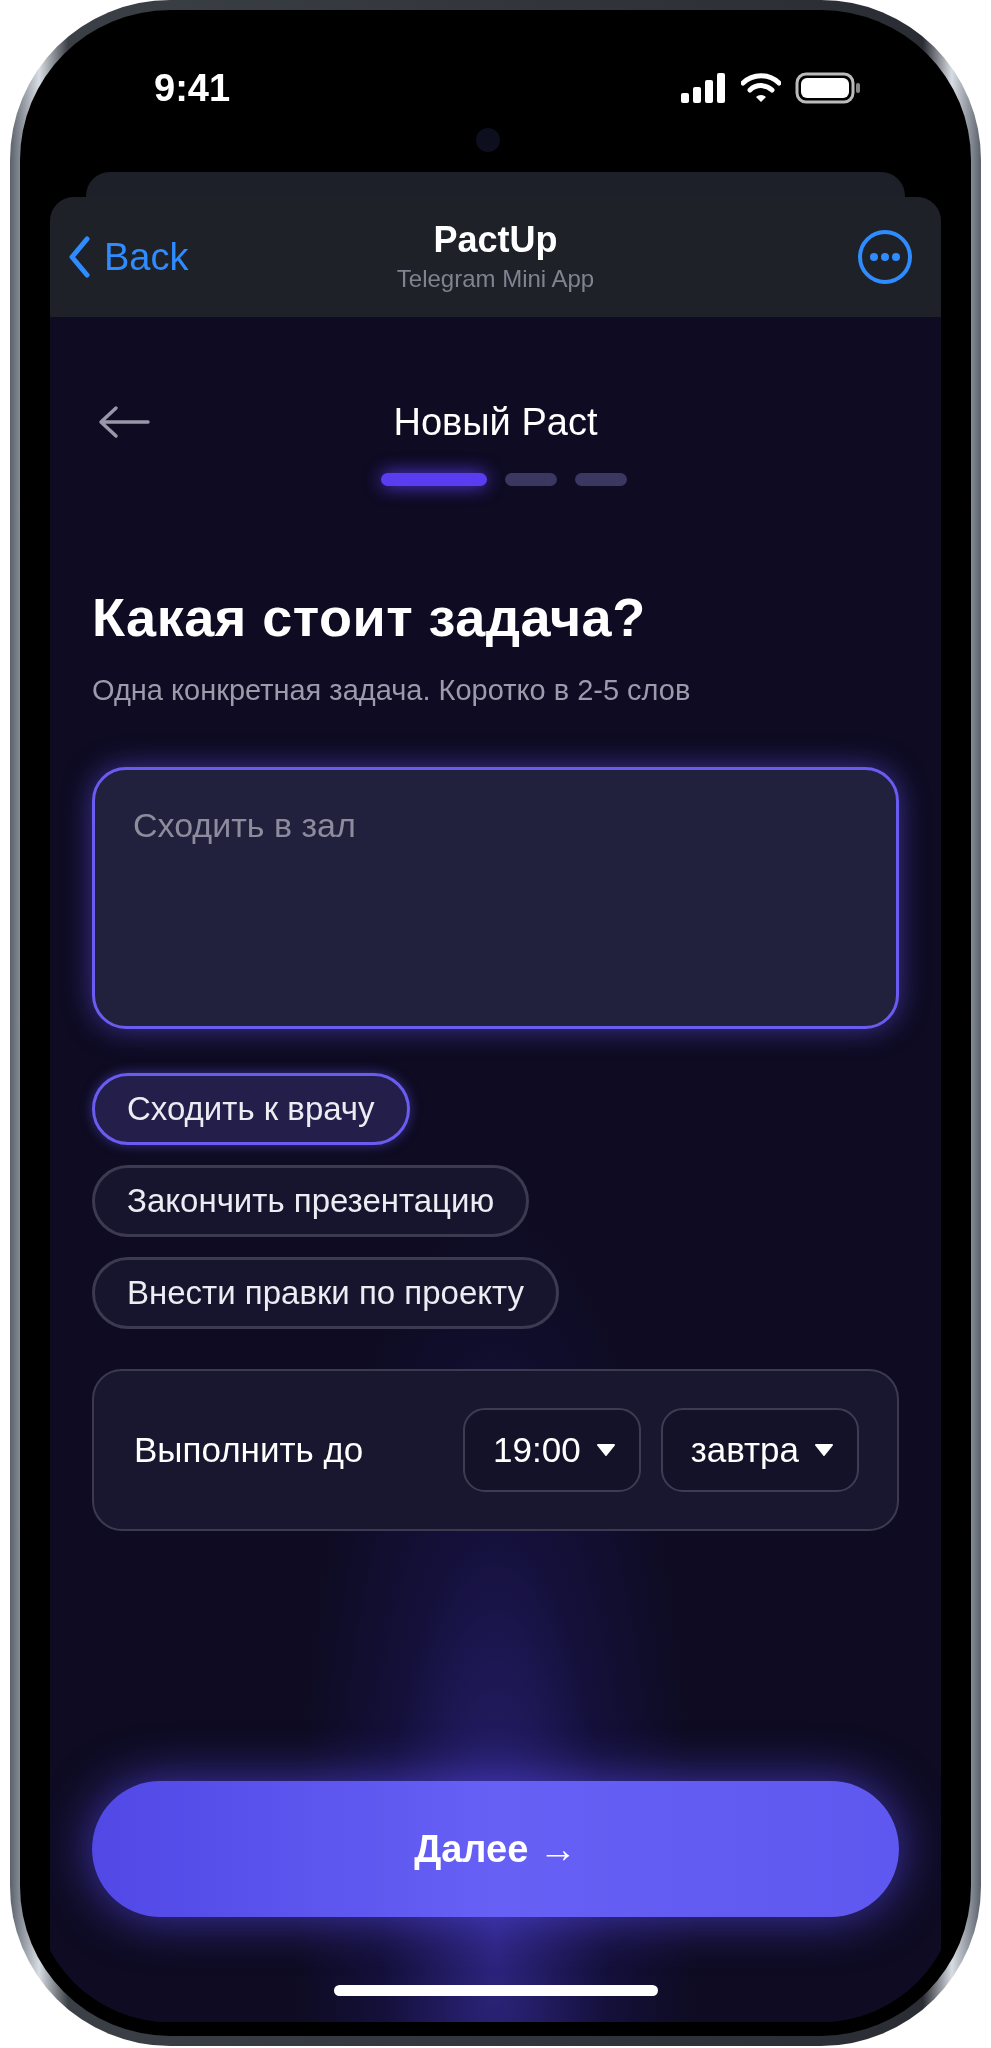 The width and height of the screenshot is (991, 2048). Describe the element at coordinates (311, 1201) in the screenshot. I see `suggestion-chip: Закончить презентацию` at that location.